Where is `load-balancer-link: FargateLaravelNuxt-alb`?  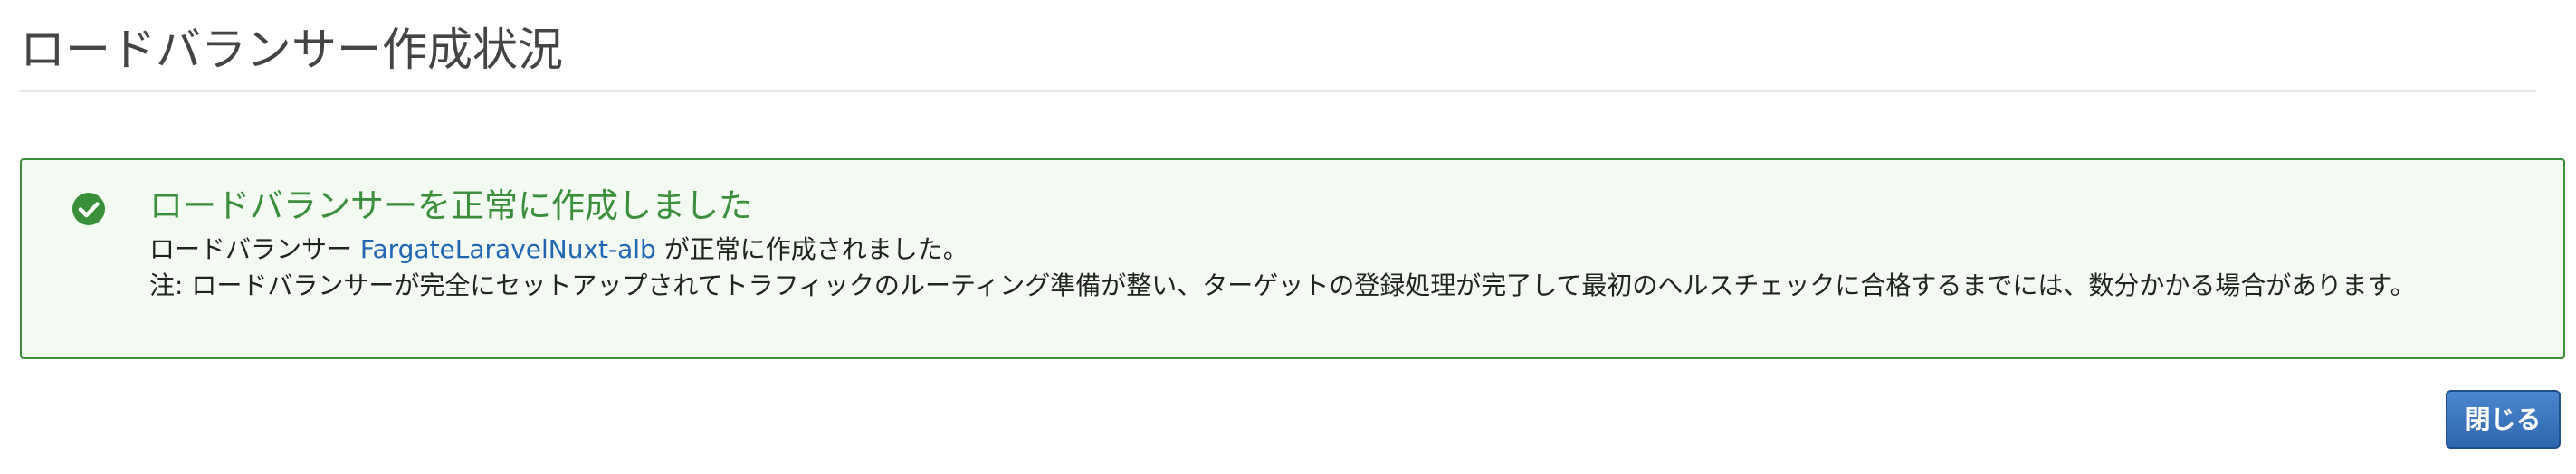 load-balancer-link: FargateLaravelNuxt-alb is located at coordinates (508, 249).